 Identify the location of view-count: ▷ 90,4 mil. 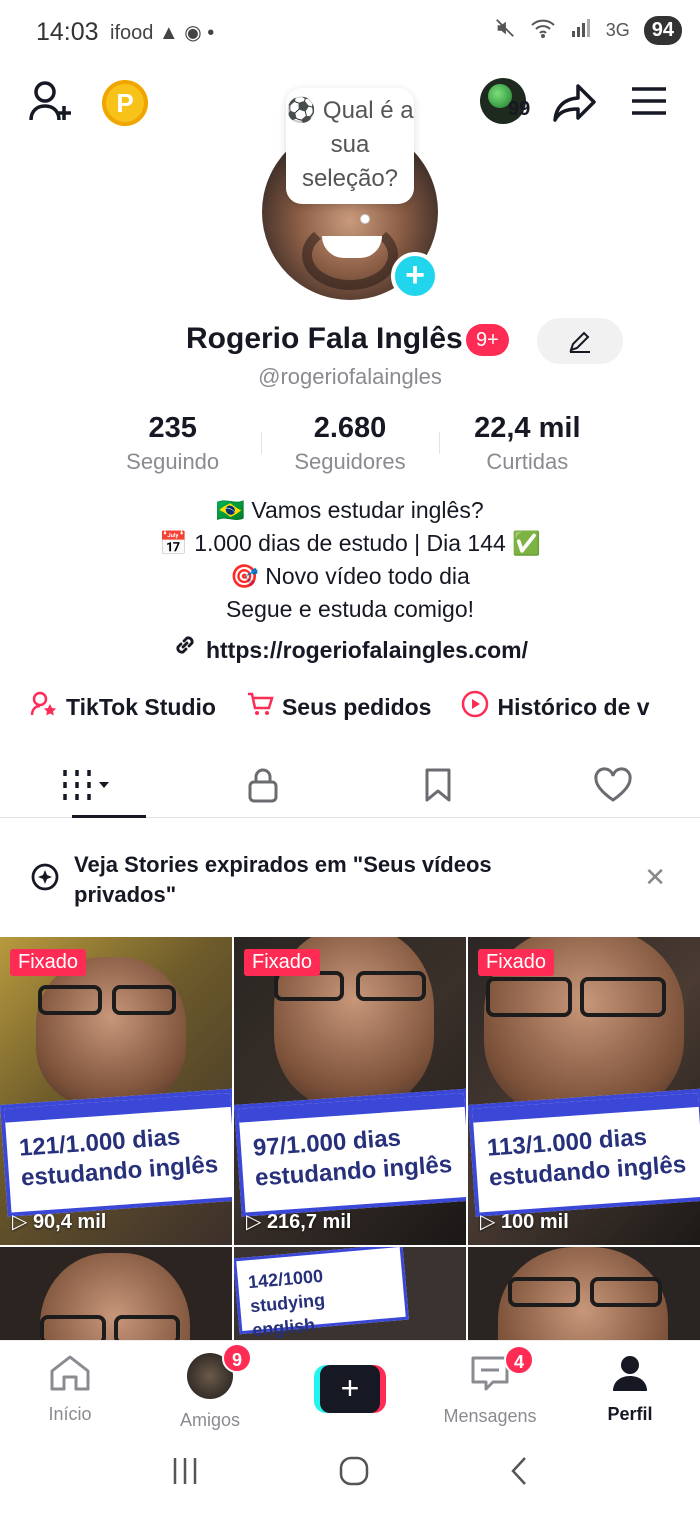
(59, 1222).